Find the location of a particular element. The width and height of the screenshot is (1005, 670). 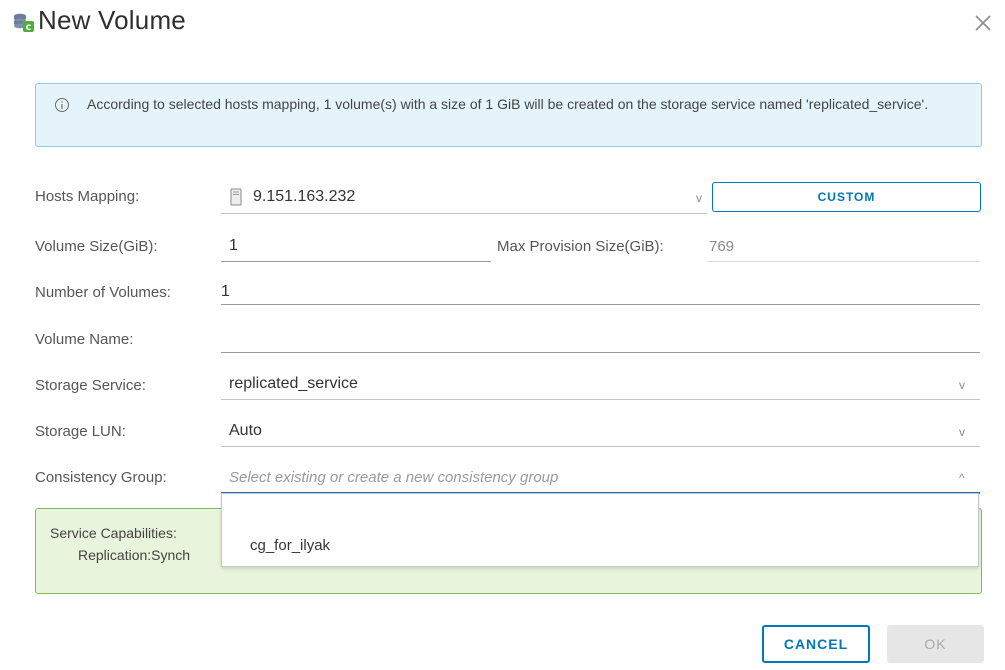

max-provision-field: 769 is located at coordinates (843, 247).